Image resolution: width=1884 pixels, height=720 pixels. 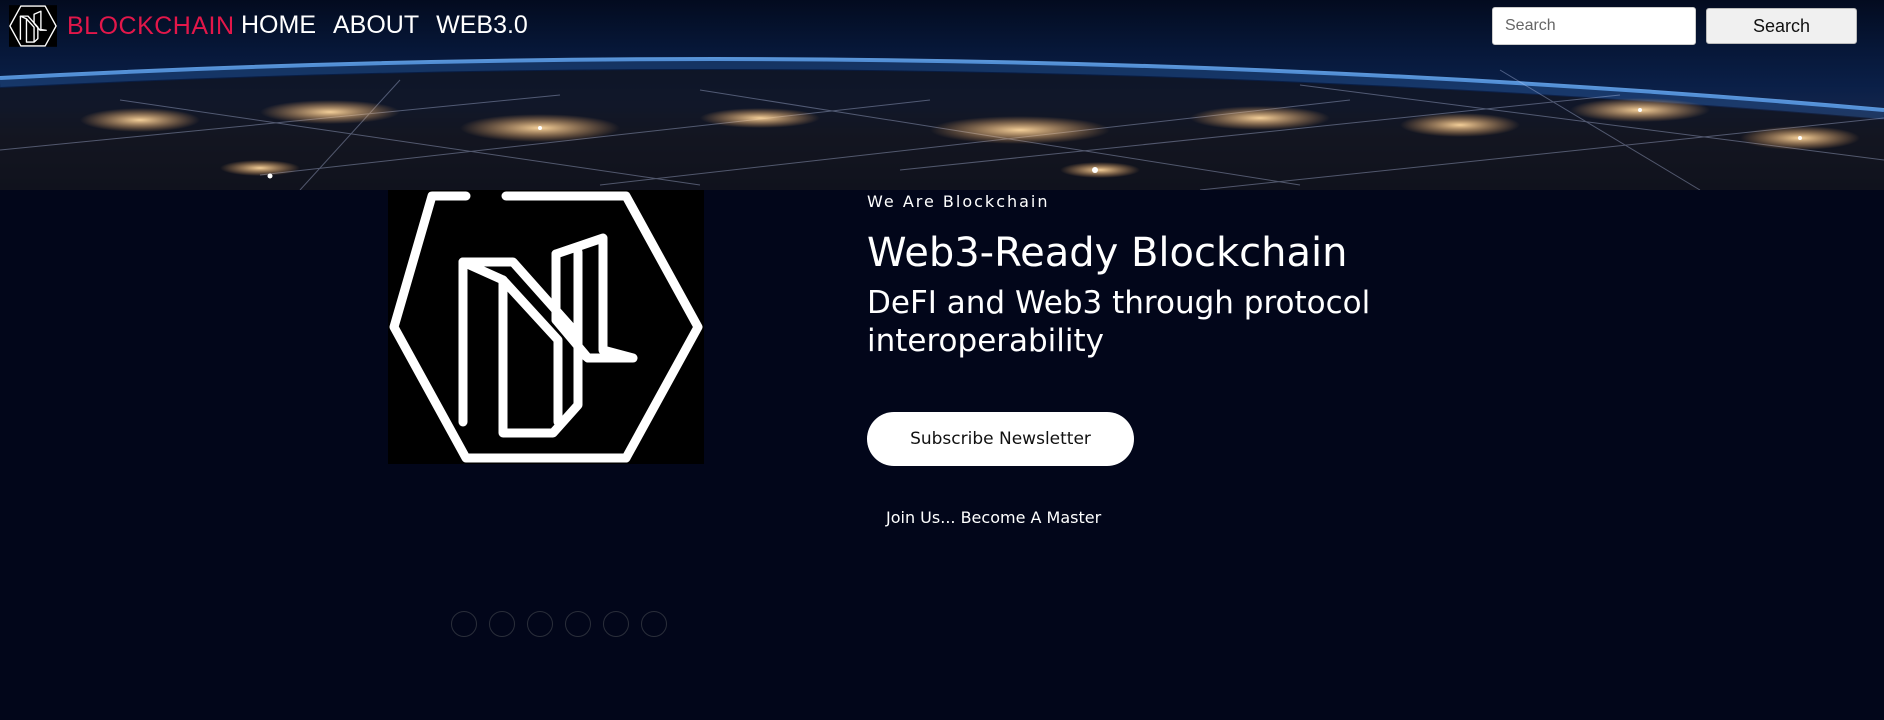 What do you see at coordinates (376, 25) in the screenshot?
I see `nav-link-about: ABOUT` at bounding box center [376, 25].